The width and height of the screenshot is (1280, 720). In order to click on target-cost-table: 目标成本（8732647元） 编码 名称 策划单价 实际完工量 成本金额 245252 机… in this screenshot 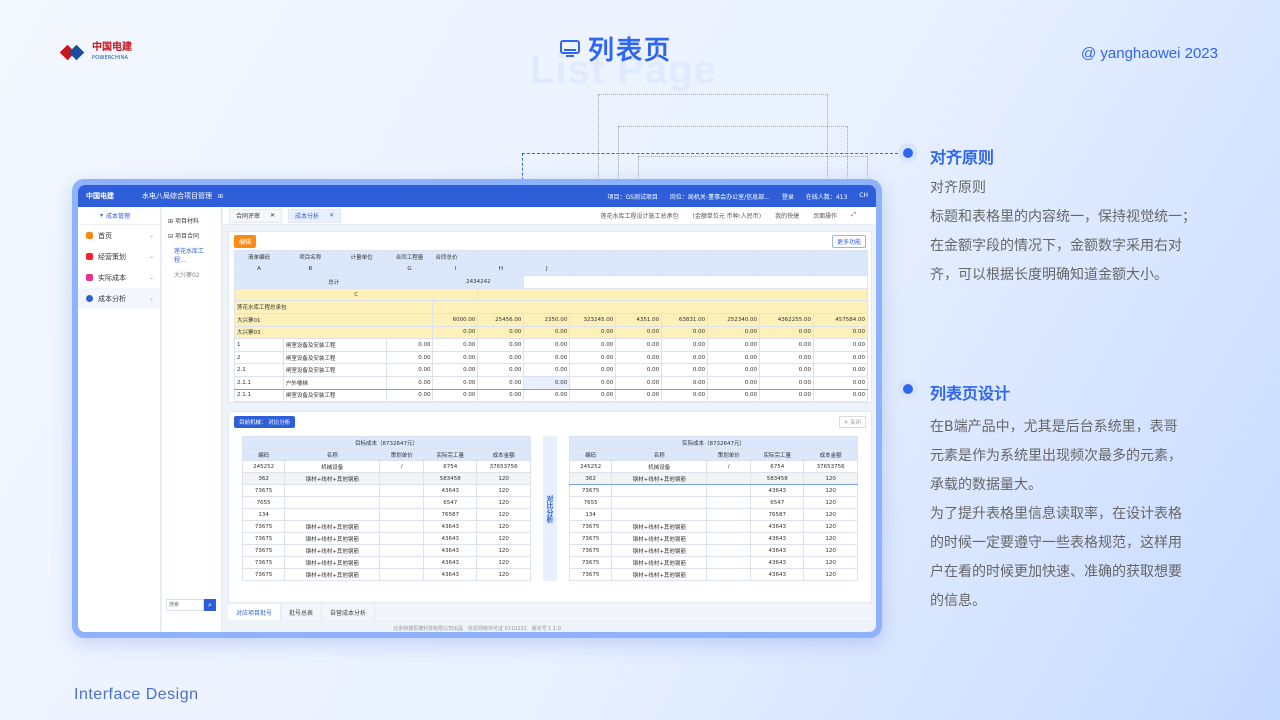, I will do `click(386, 508)`.